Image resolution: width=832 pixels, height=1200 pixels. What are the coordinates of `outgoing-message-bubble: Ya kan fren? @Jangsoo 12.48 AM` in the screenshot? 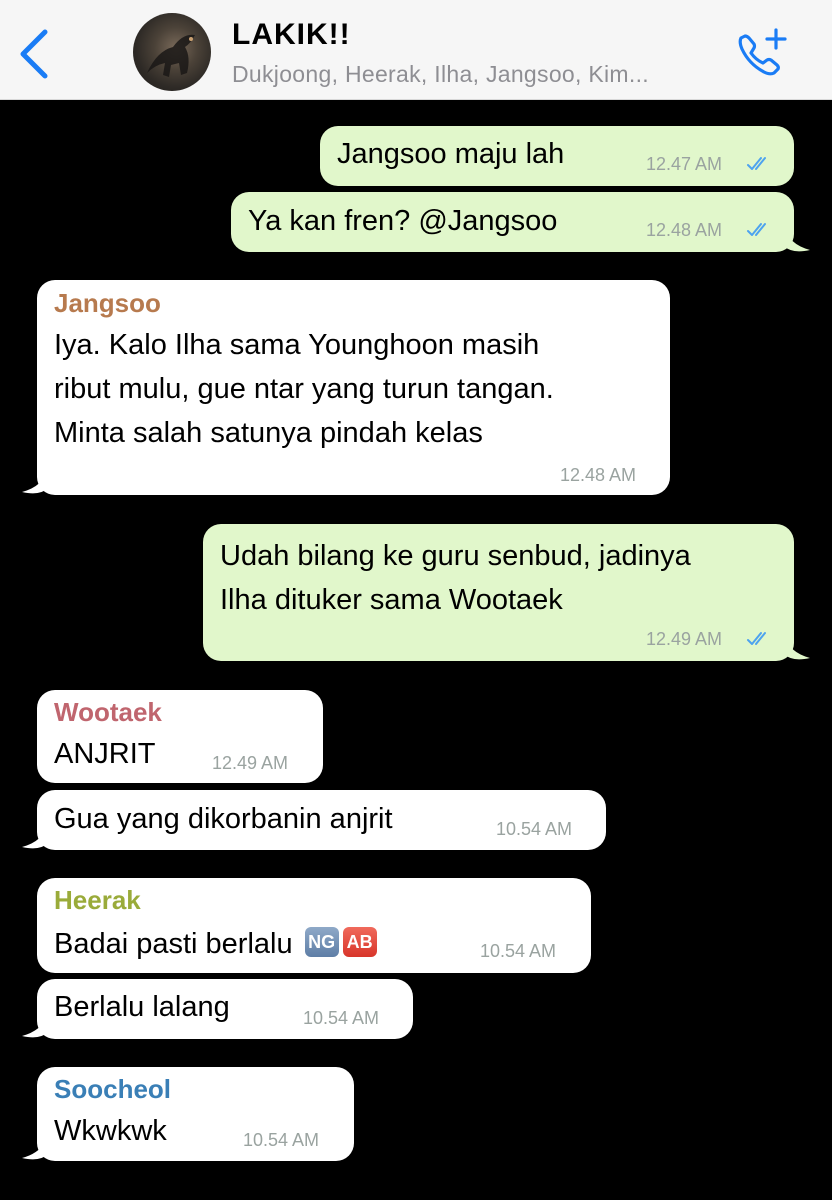 It's located at (512, 222).